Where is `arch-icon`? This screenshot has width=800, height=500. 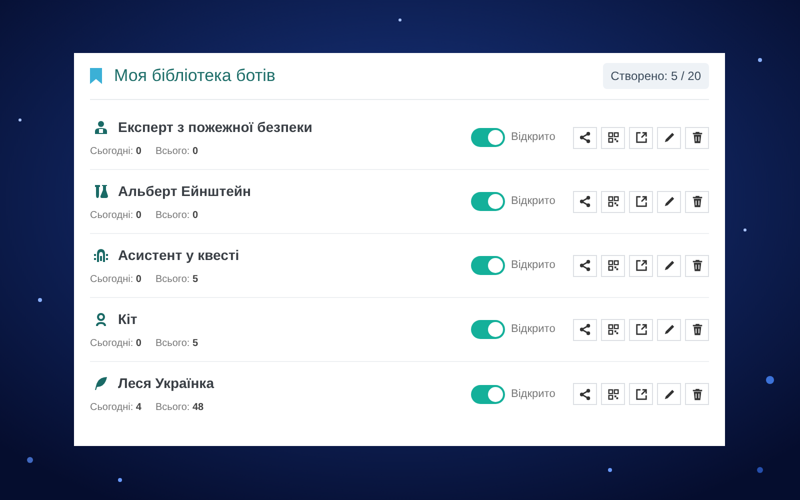
arch-icon is located at coordinates (101, 255).